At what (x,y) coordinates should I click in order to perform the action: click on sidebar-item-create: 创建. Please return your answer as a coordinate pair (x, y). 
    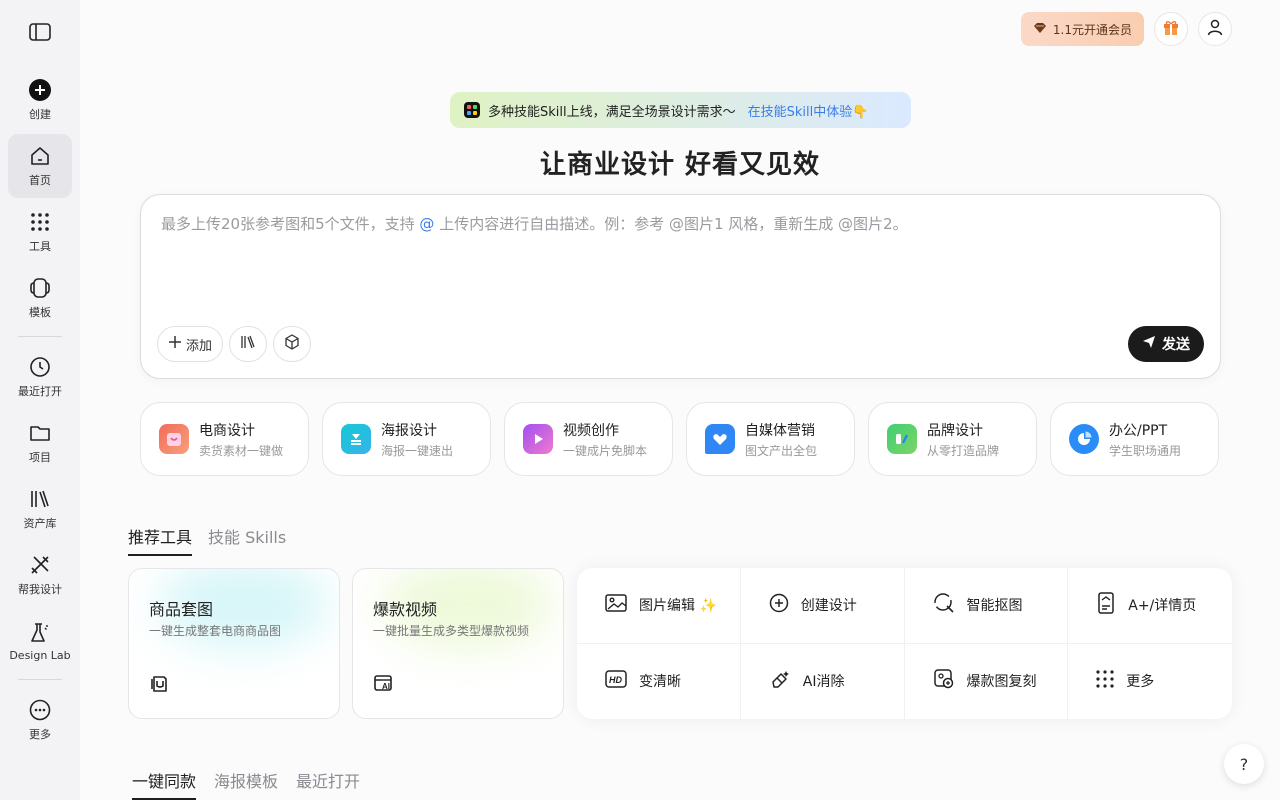
    Looking at the image, I should click on (40, 100).